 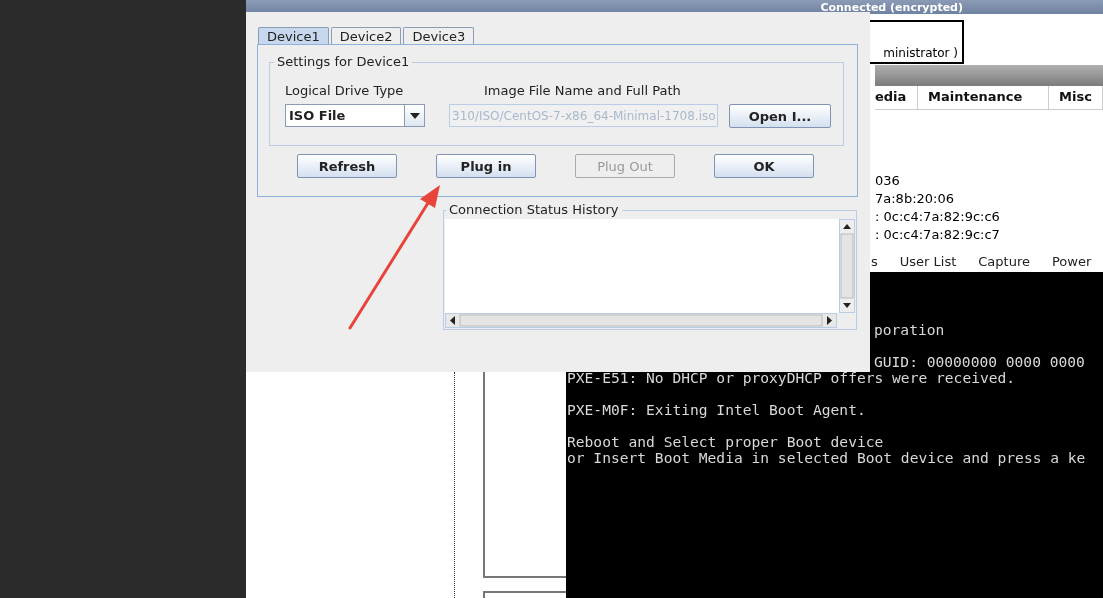 I want to click on console-line: PXE-M0F: Exiting Intel Boot Agent., so click(x=716, y=410).